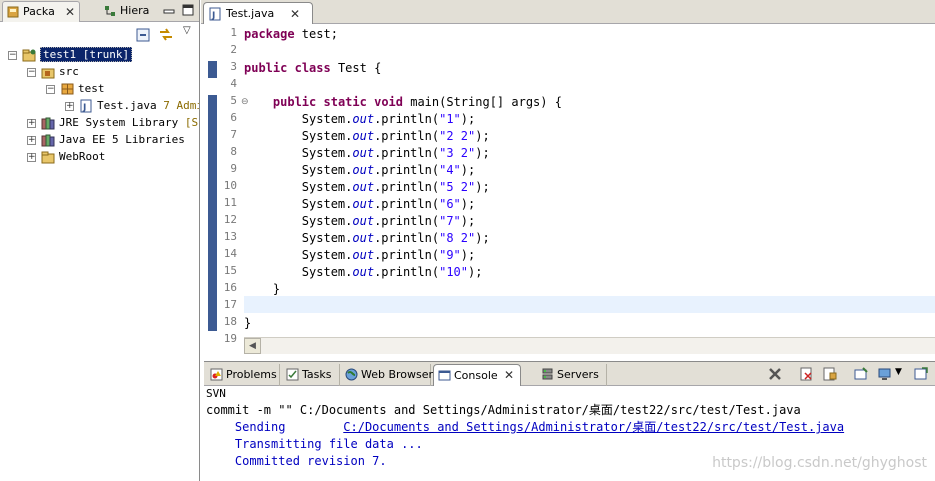 Image resolution: width=935 pixels, height=481 pixels. I want to click on tab-tasks: Tasks, so click(311, 375).